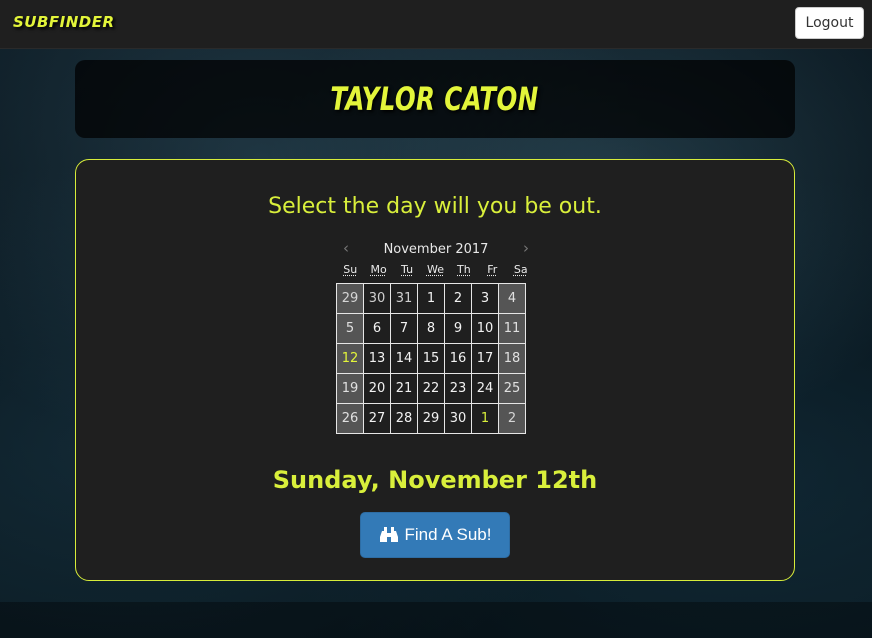 The height and width of the screenshot is (638, 872). I want to click on profile-name-panel: TAYLOR CATON, so click(435, 99).